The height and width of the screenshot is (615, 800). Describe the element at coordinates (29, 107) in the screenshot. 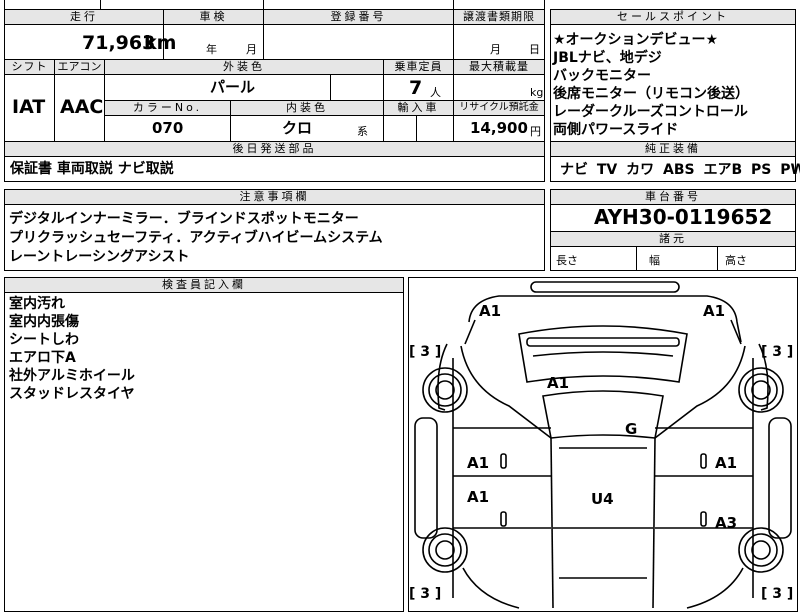

I see `shift-value: IAT` at that location.